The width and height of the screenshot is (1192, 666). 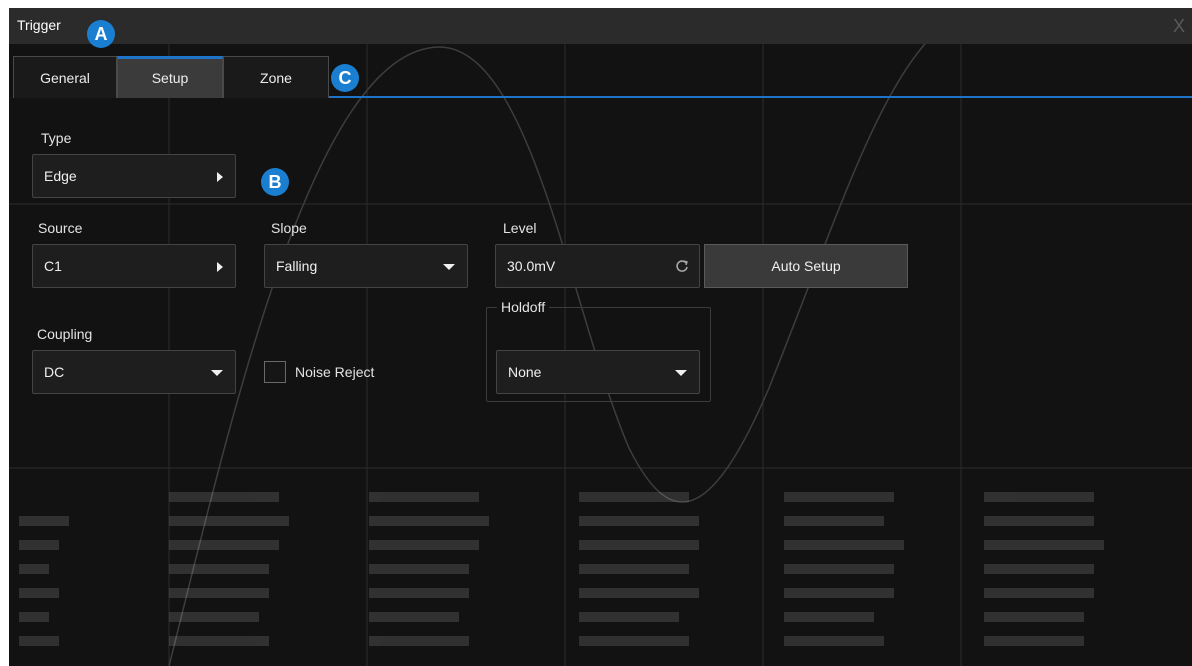 What do you see at coordinates (525, 372) in the screenshot?
I see `holdoff-value: None` at bounding box center [525, 372].